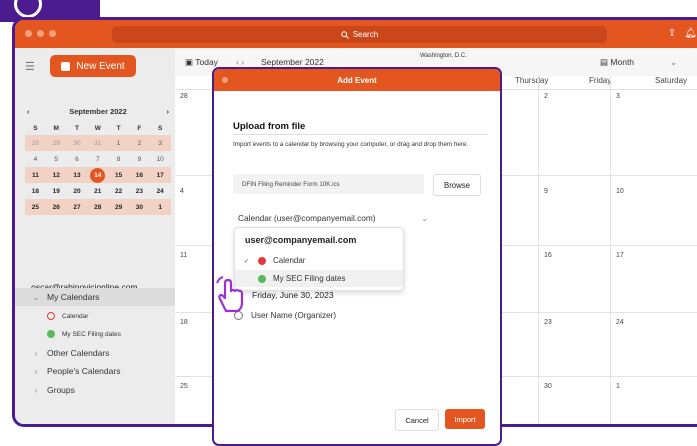  I want to click on today-button: ▣ Today, so click(201, 62).